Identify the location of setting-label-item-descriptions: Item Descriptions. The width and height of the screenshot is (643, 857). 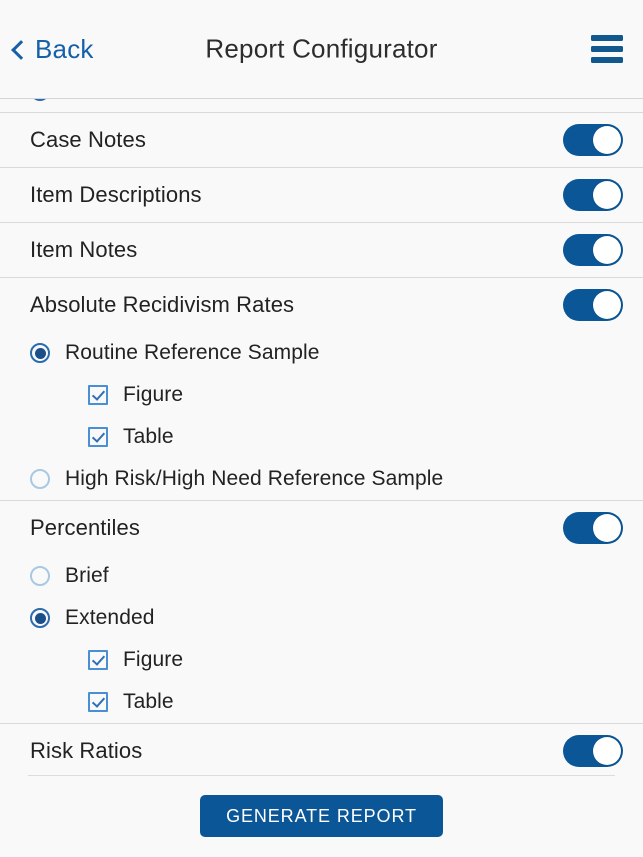
(116, 194).